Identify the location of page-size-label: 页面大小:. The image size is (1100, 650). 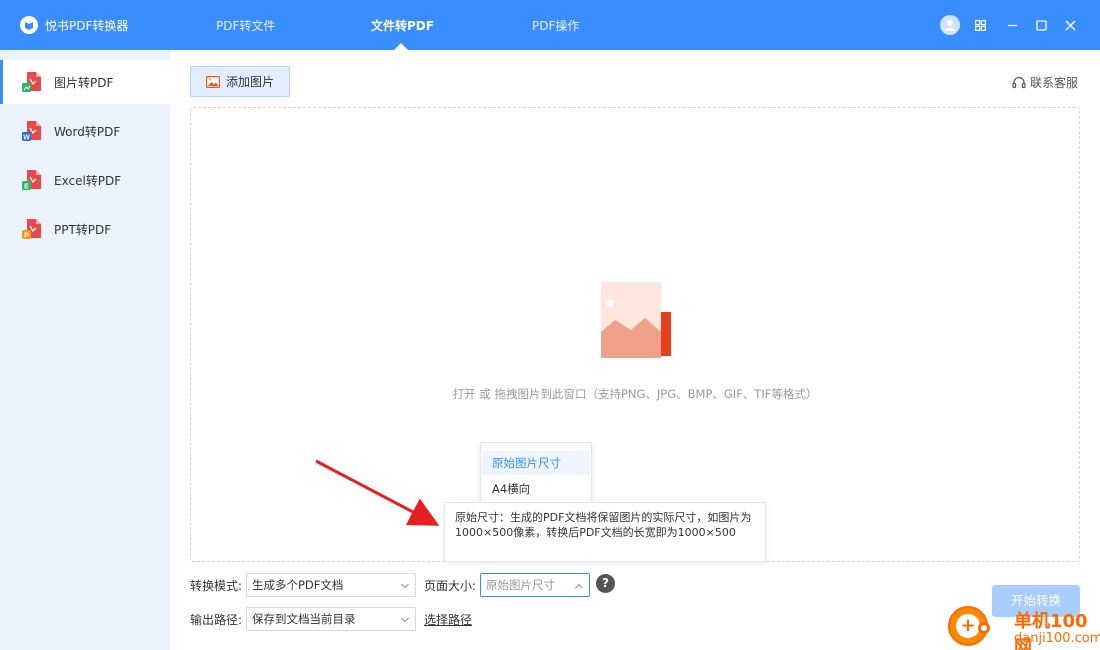
(450, 586).